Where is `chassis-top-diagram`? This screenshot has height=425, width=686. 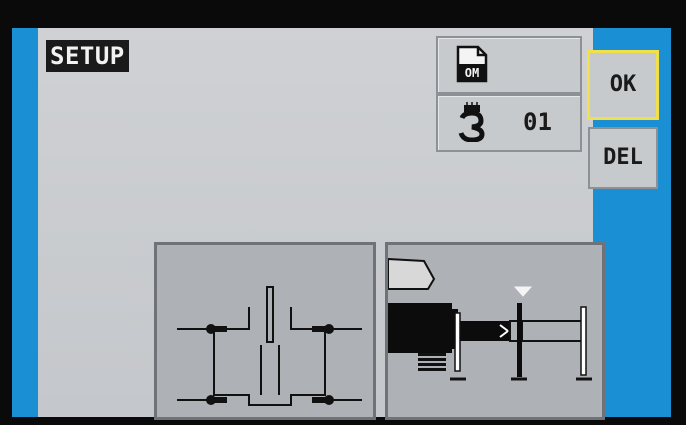
chassis-top-diagram is located at coordinates (269, 346).